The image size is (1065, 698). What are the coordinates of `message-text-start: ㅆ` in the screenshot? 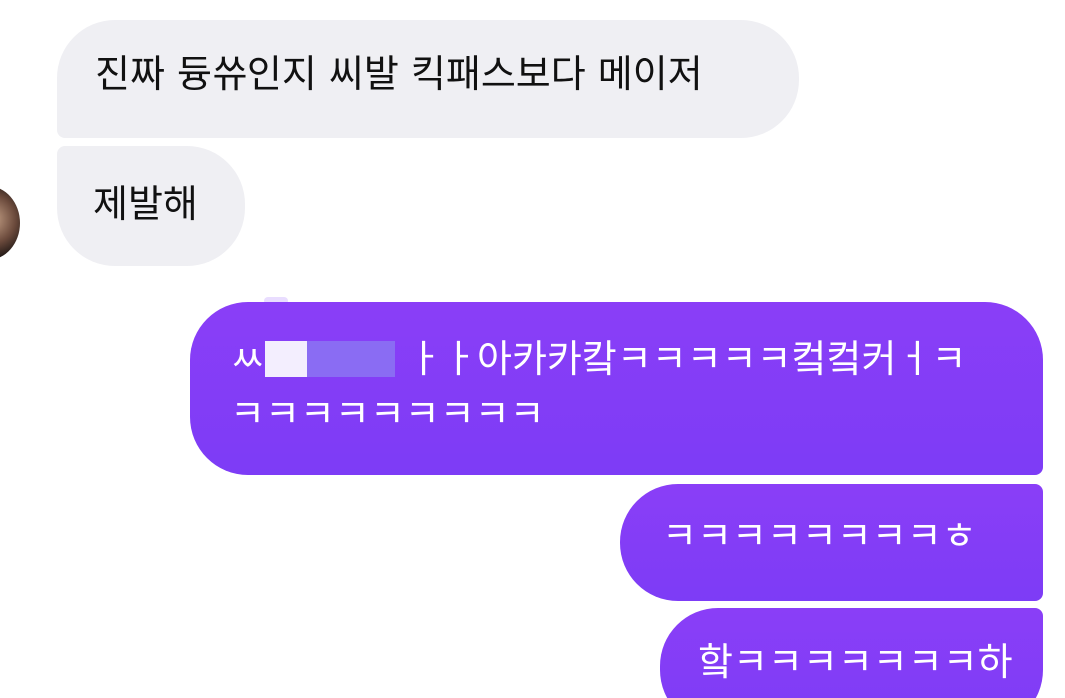 It's located at (247, 359).